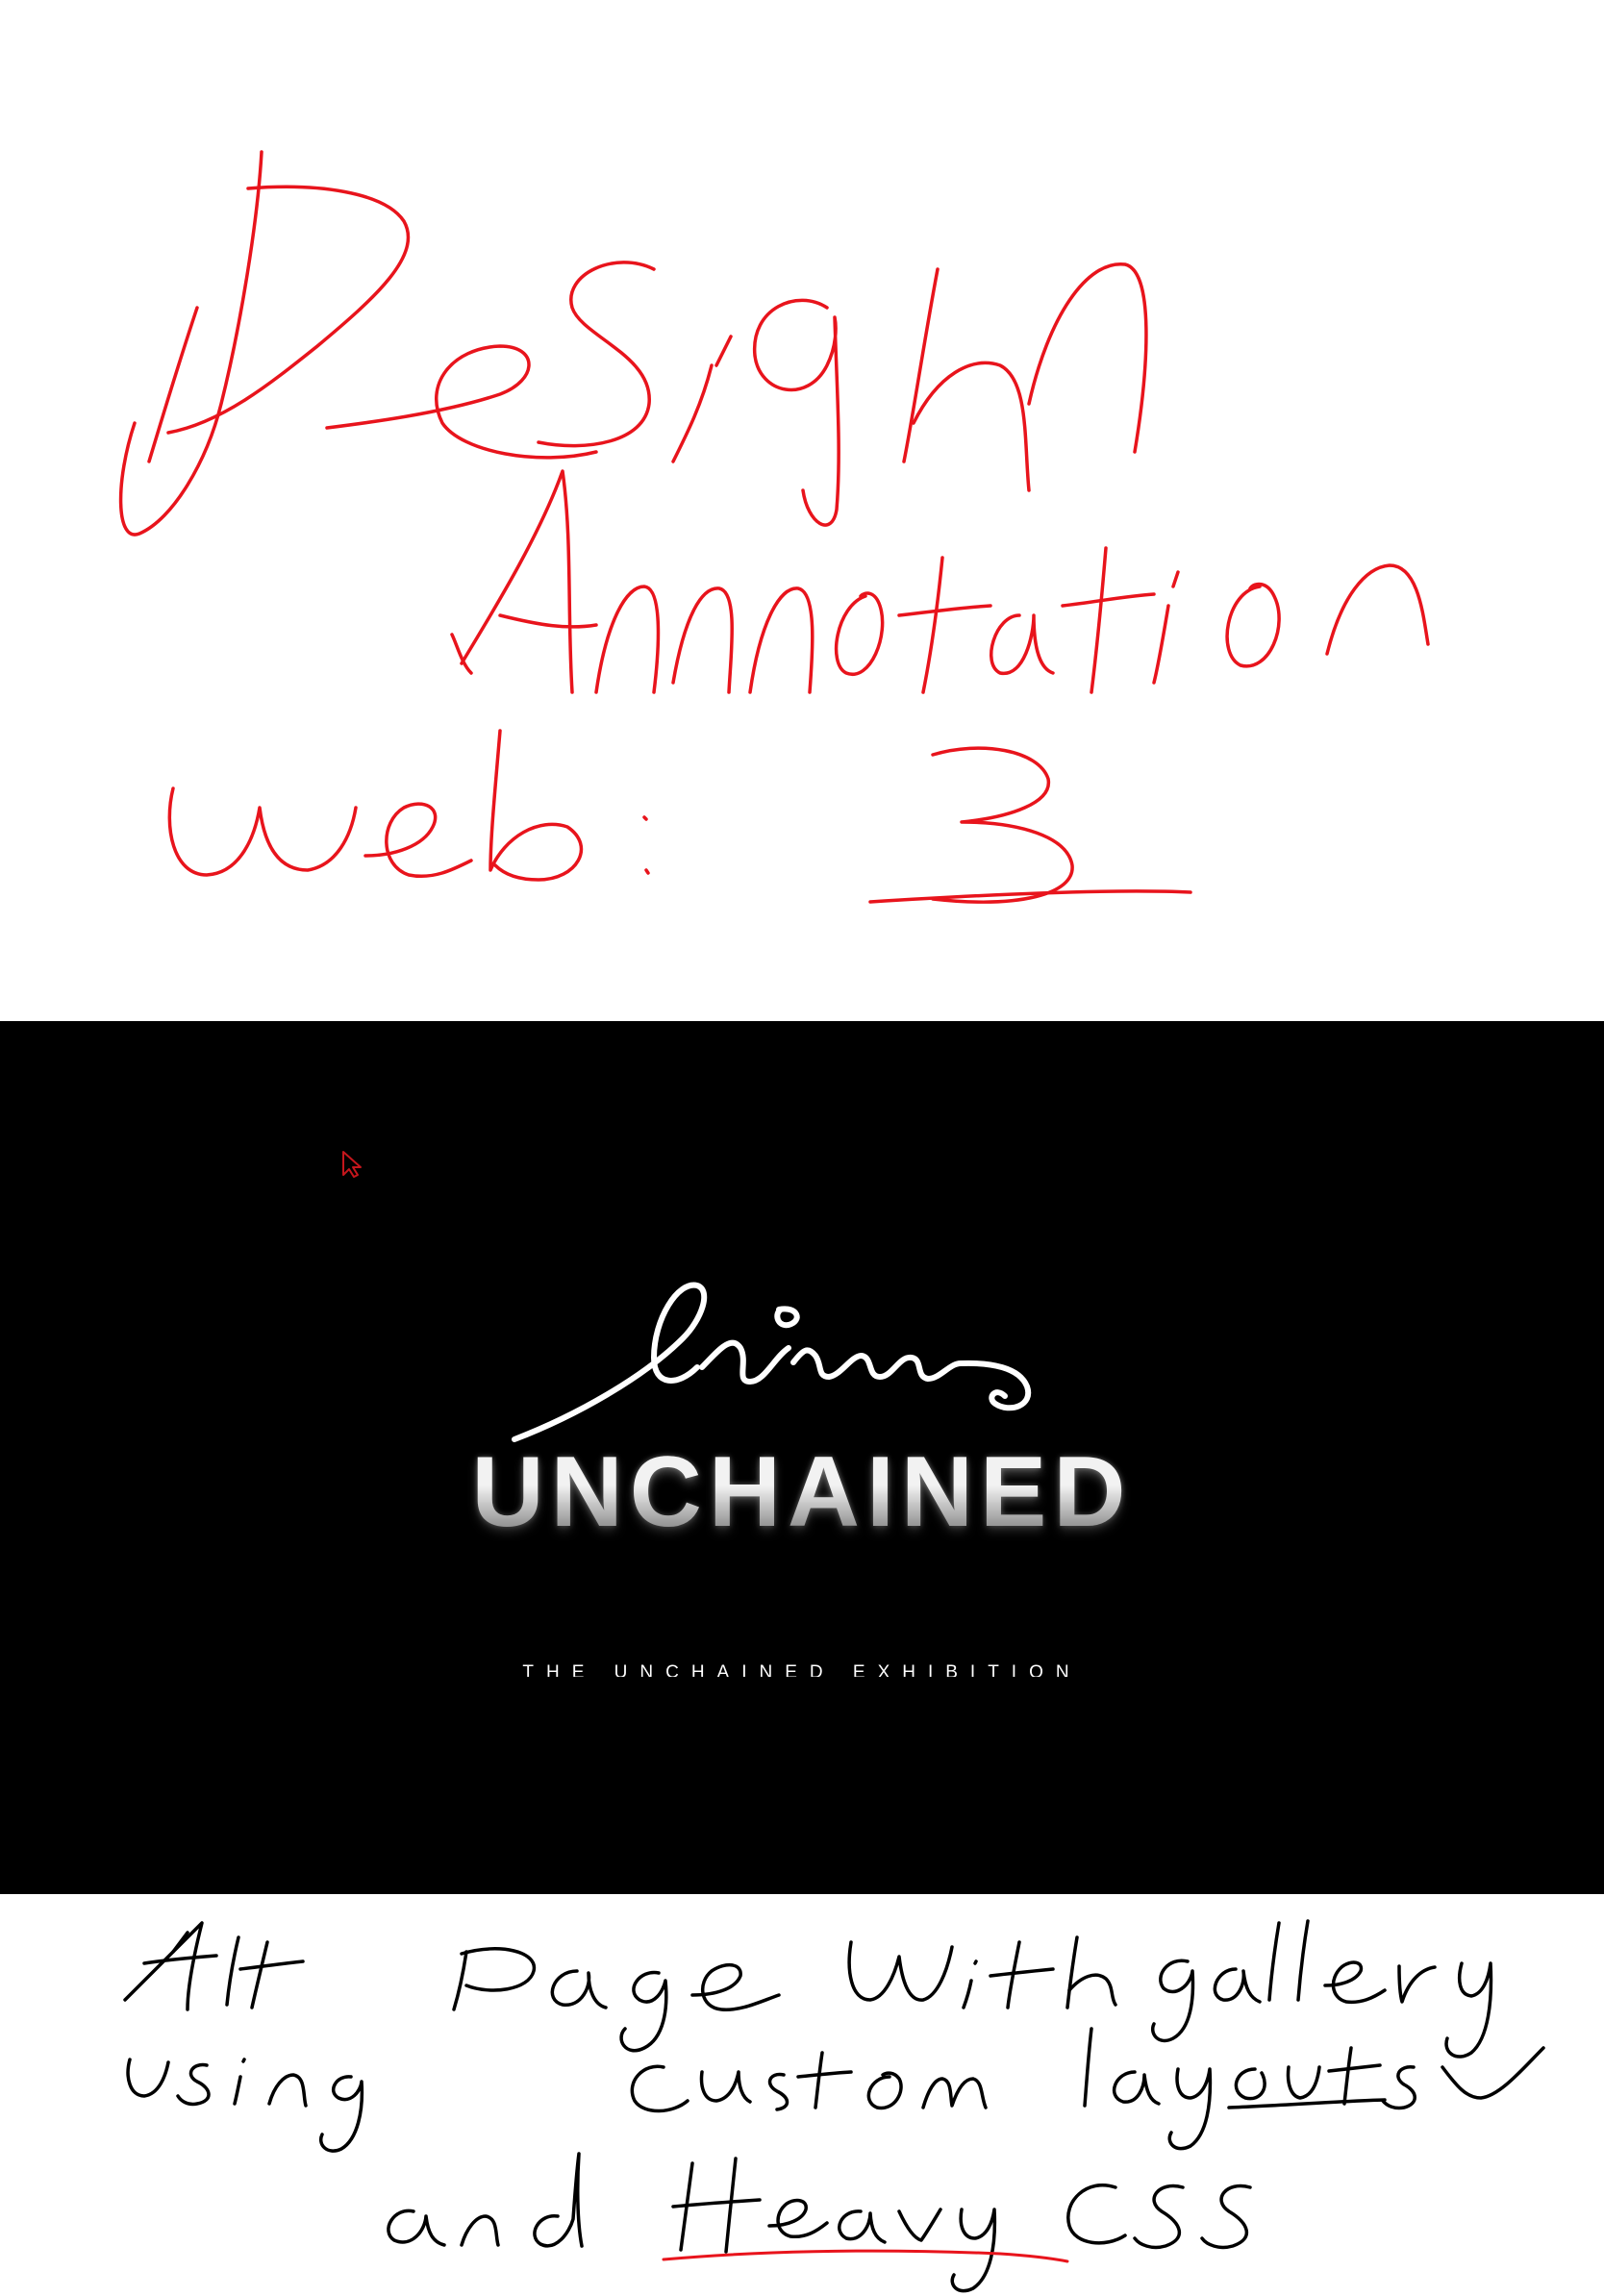  What do you see at coordinates (352, 1164) in the screenshot?
I see `cursor-arrow-icon` at bounding box center [352, 1164].